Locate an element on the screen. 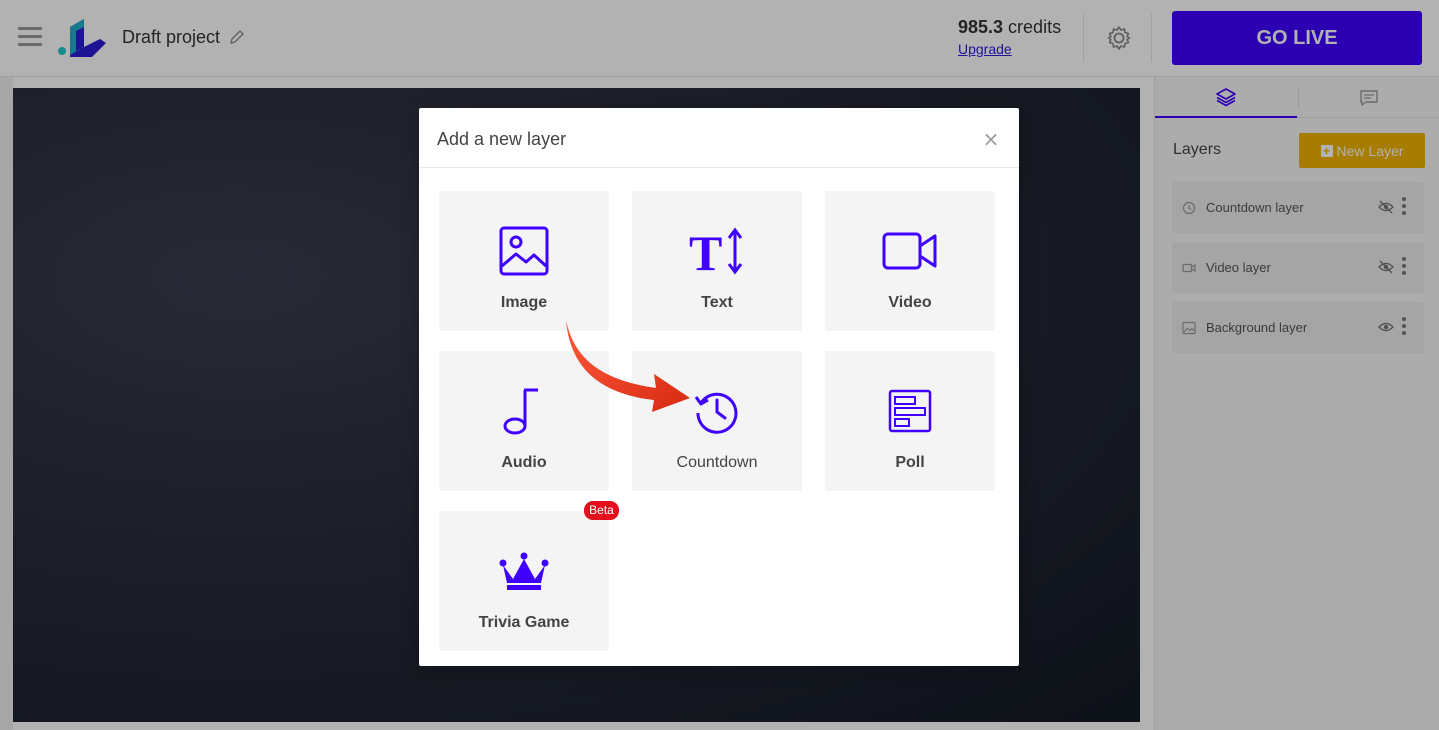  close-icon: × is located at coordinates (991, 139).